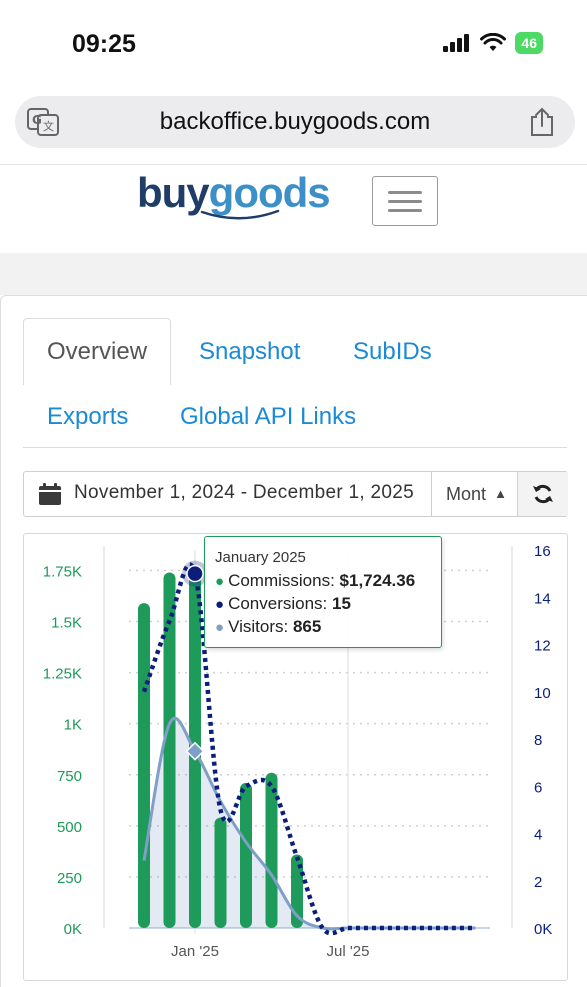  What do you see at coordinates (268, 417) in the screenshot?
I see `tab-global-api-links: Global API Links` at bounding box center [268, 417].